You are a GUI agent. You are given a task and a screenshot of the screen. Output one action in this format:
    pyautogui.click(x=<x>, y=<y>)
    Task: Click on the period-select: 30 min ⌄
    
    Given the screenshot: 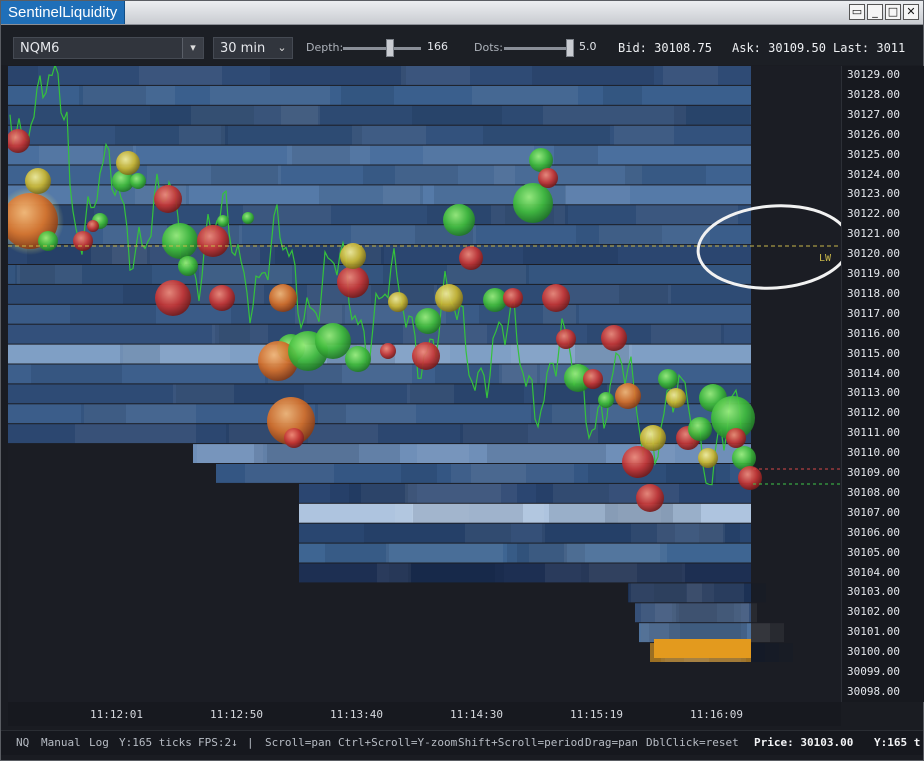 What is the action you would take?
    pyautogui.click(x=253, y=48)
    